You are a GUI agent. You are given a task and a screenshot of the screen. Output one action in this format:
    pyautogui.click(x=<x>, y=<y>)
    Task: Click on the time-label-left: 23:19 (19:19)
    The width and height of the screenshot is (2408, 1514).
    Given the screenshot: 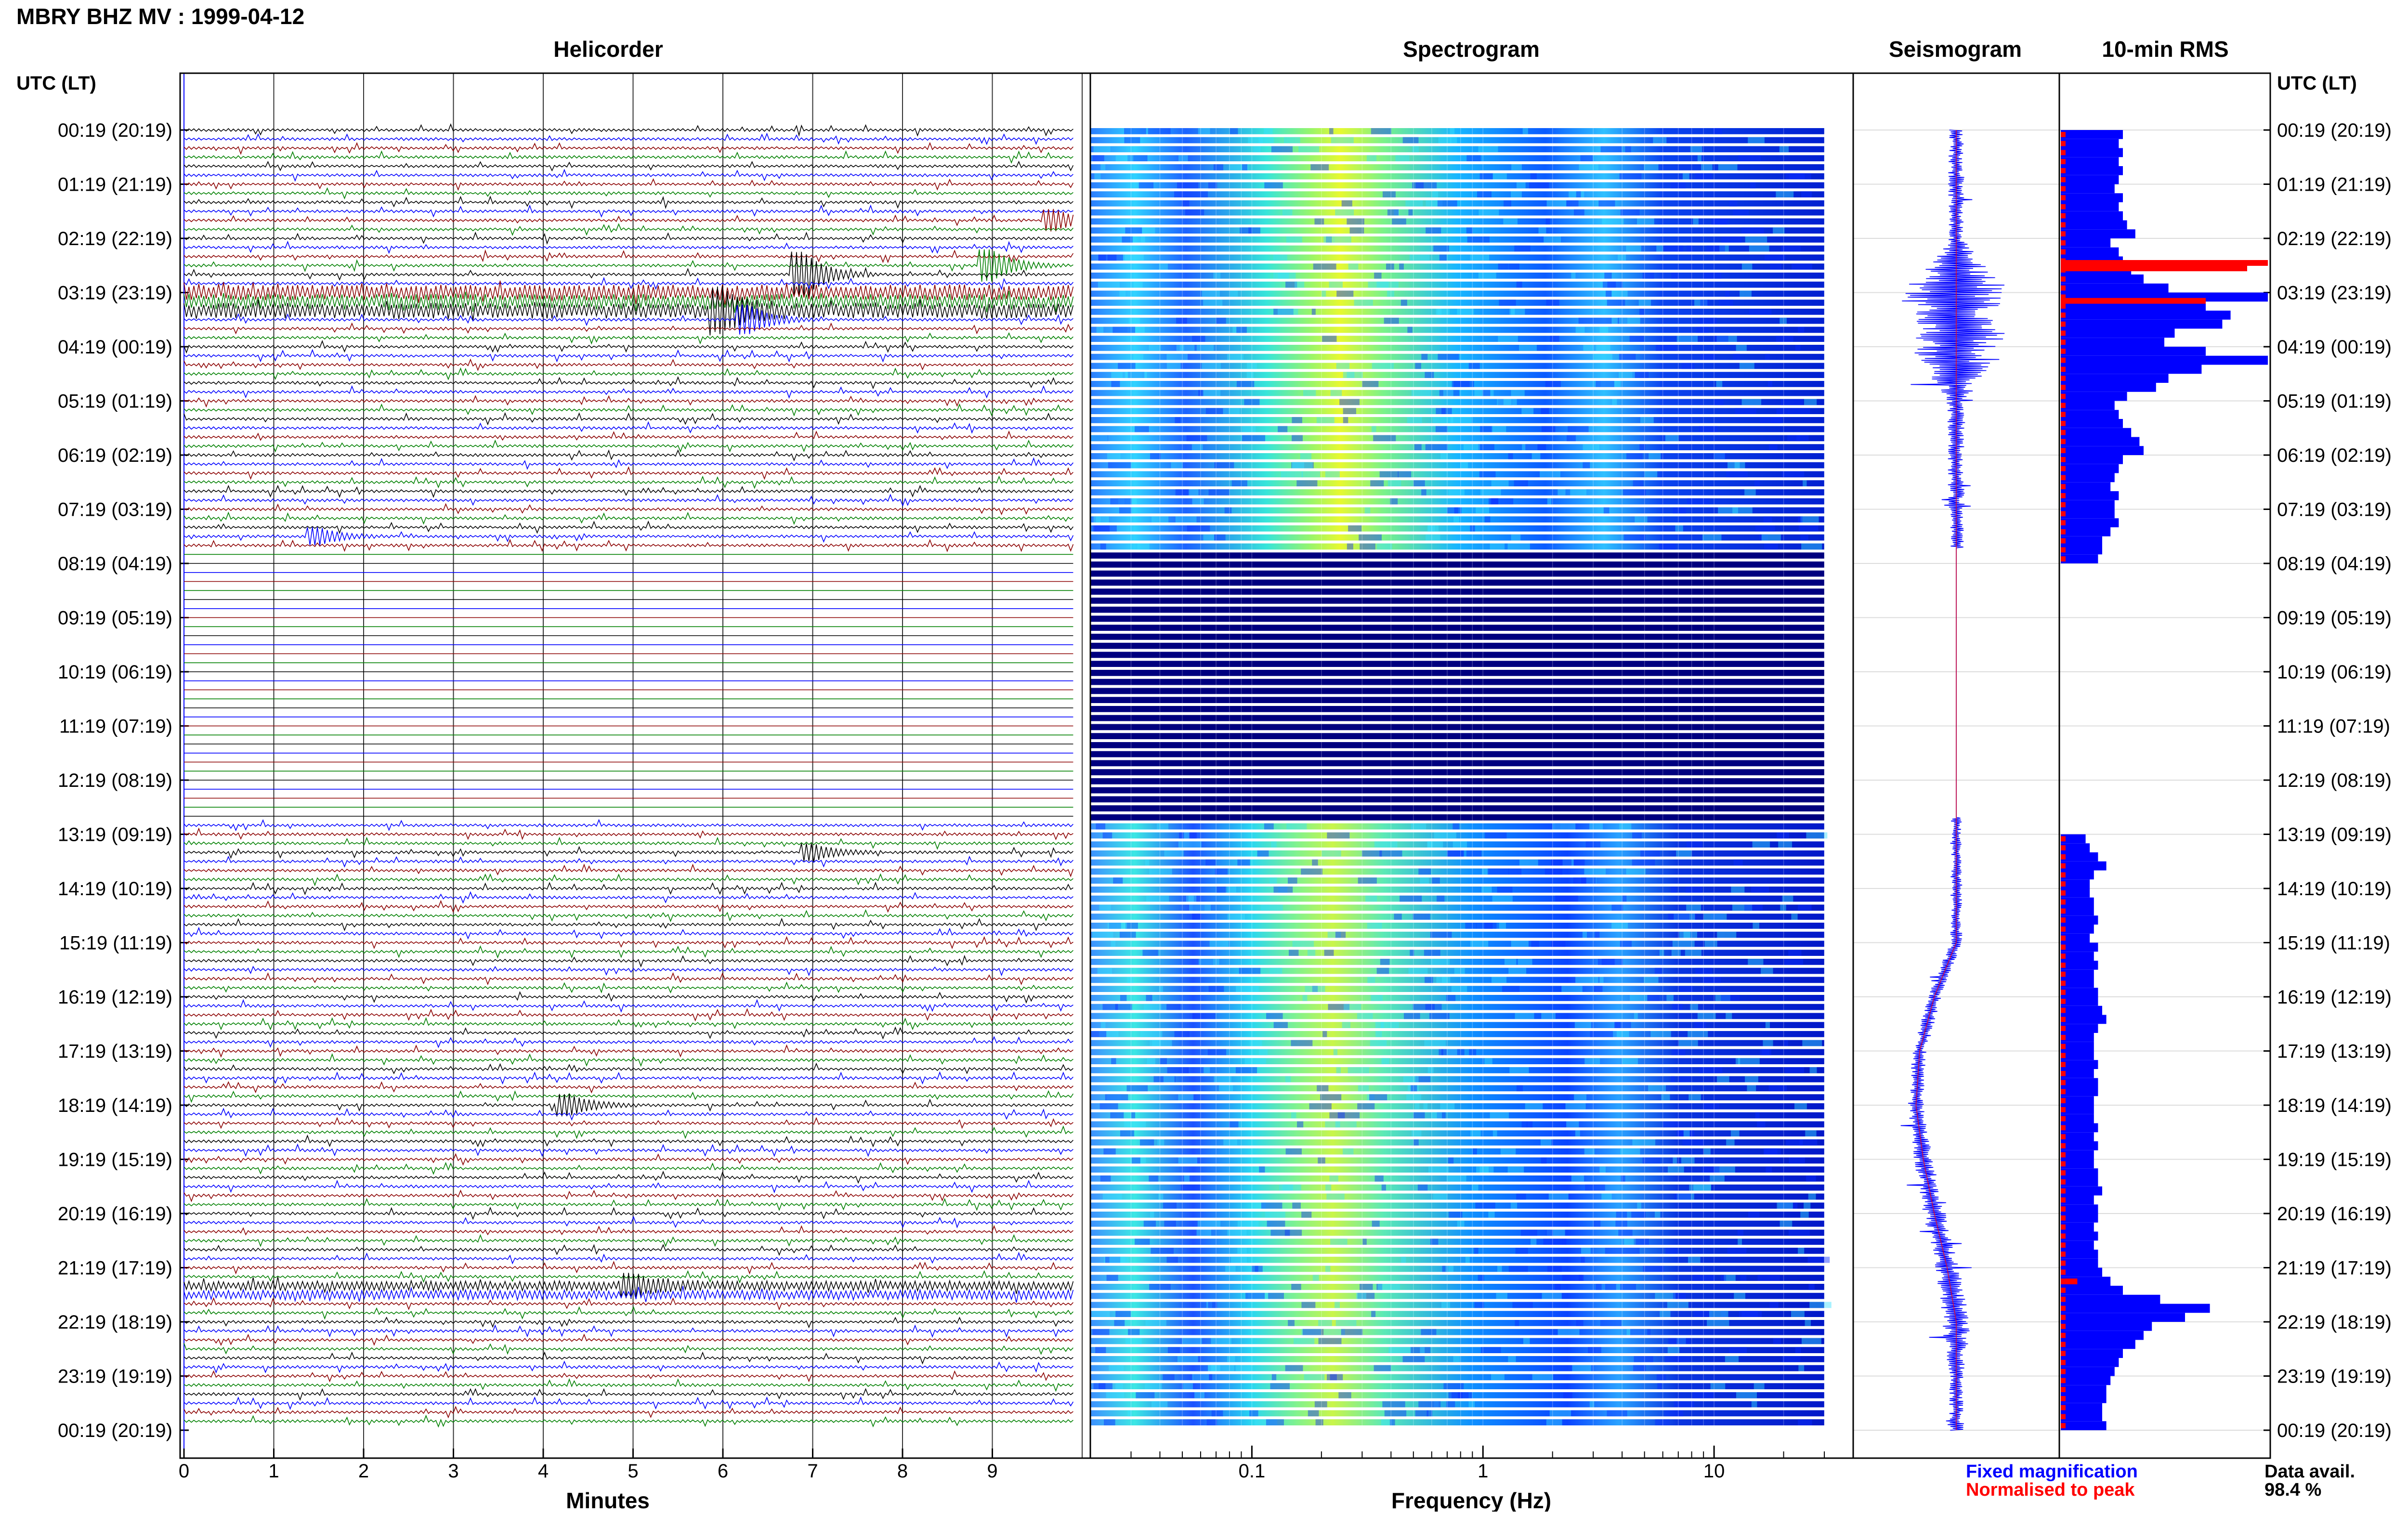 What is the action you would take?
    pyautogui.click(x=115, y=1376)
    